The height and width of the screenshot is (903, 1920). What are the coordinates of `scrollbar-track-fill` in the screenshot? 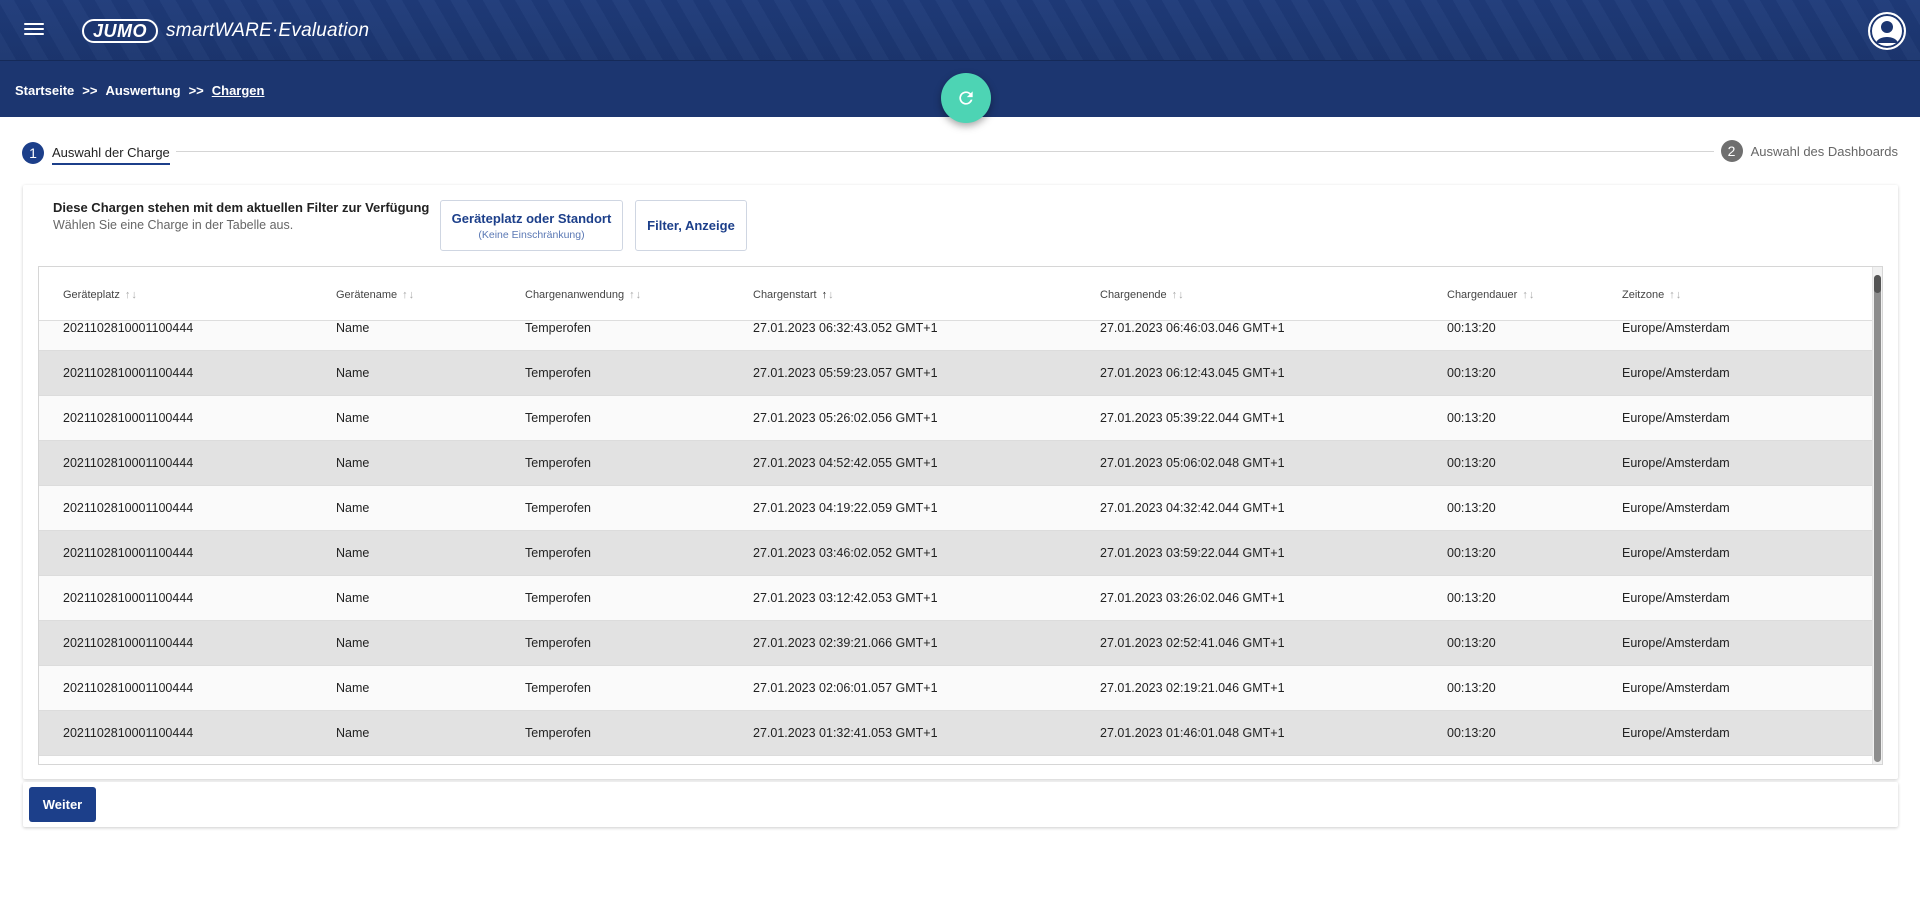 It's located at (1877, 518).